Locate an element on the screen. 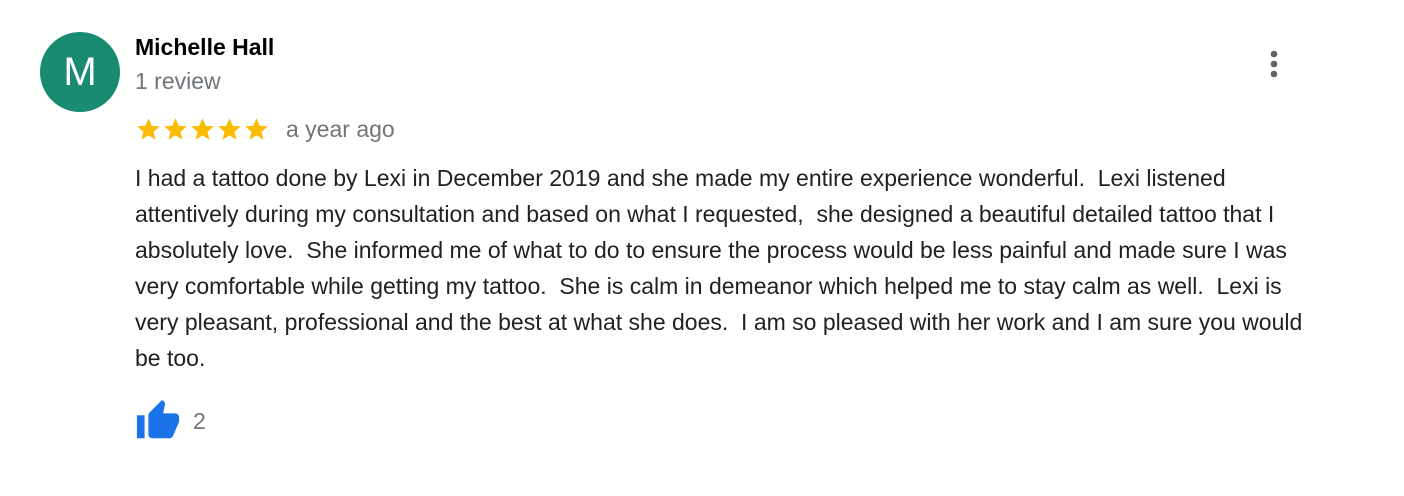 The width and height of the screenshot is (1404, 496). avatar-letter: M is located at coordinates (80, 72).